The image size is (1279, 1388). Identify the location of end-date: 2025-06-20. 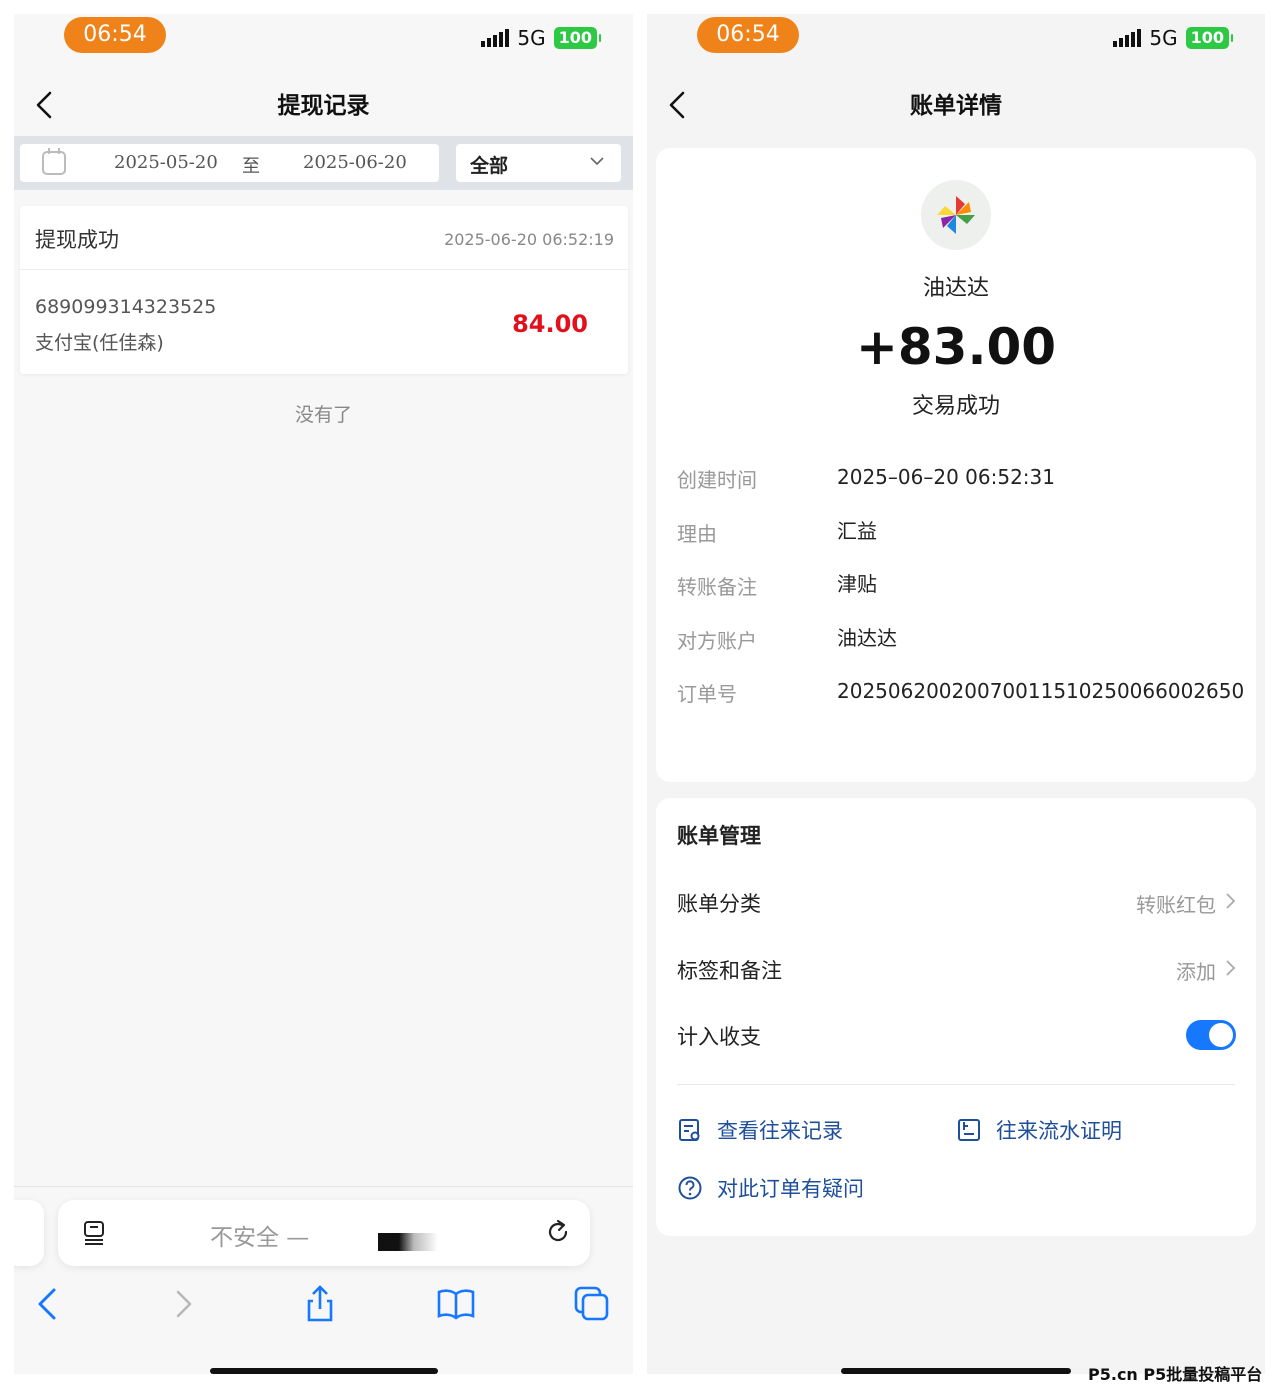
(355, 162).